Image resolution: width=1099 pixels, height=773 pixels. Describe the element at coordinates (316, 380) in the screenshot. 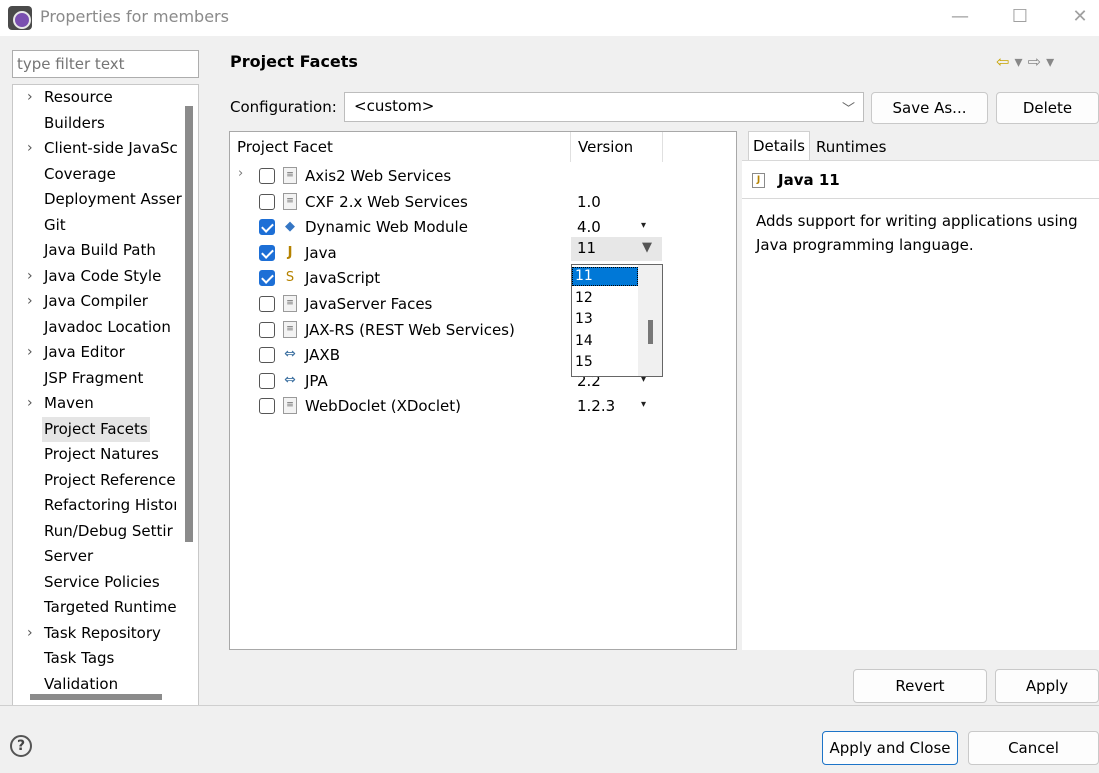

I see `facet-name: JPA` at that location.